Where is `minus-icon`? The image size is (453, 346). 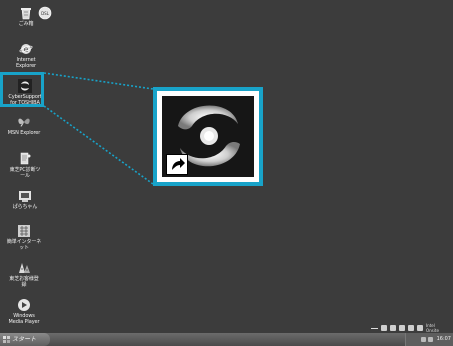
minus-icon is located at coordinates (374, 328).